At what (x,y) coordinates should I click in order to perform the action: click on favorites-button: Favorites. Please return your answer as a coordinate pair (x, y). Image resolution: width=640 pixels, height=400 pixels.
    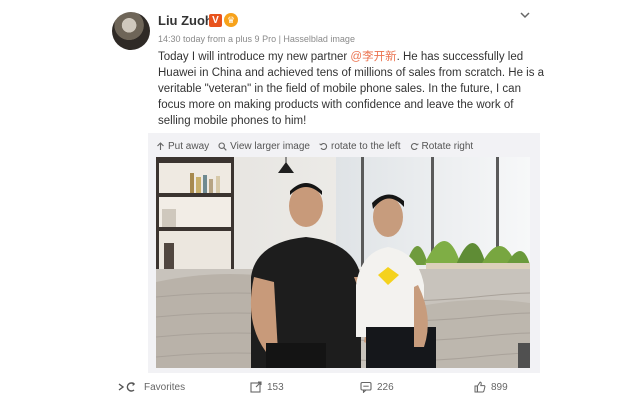
    Looking at the image, I should click on (151, 387).